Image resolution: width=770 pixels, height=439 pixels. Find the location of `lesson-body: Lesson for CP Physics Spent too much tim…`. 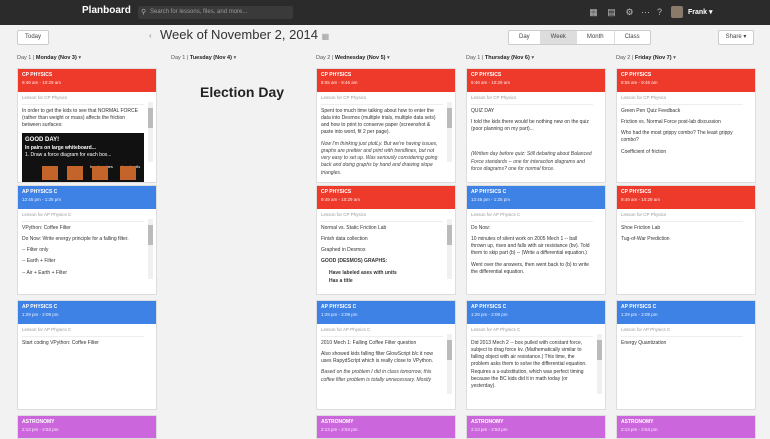

lesson-body: Lesson for CP Physics Spent too much tim… is located at coordinates (386, 137).